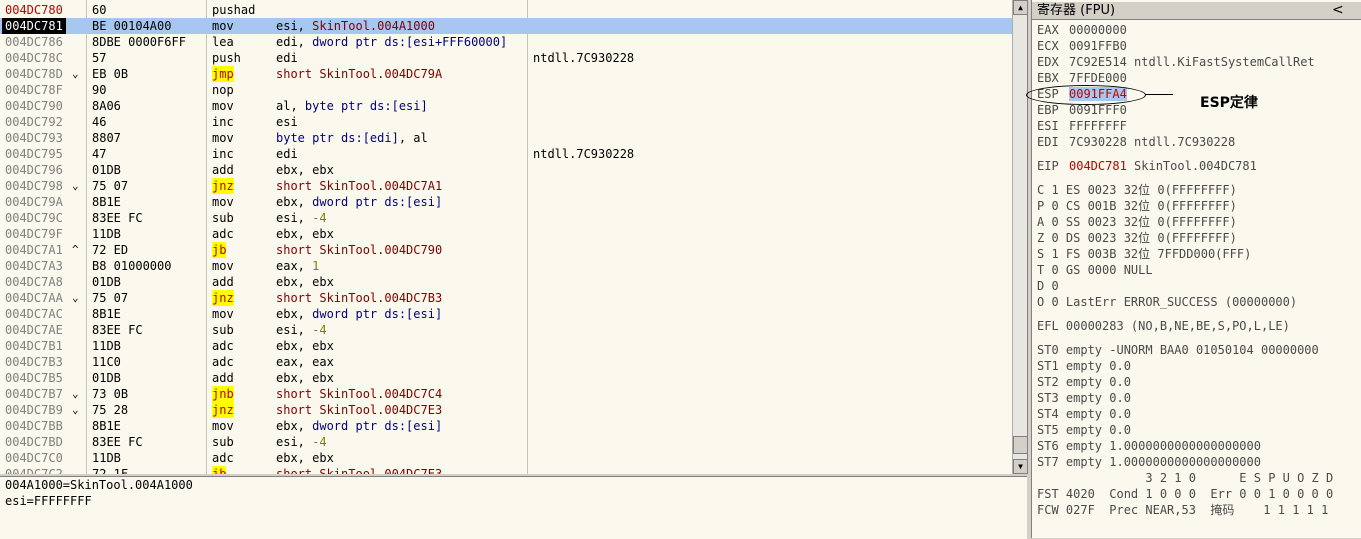 The width and height of the screenshot is (1361, 539). What do you see at coordinates (355, 26) in the screenshot?
I see `row-operands: esi, SkinTool.004A1000` at bounding box center [355, 26].